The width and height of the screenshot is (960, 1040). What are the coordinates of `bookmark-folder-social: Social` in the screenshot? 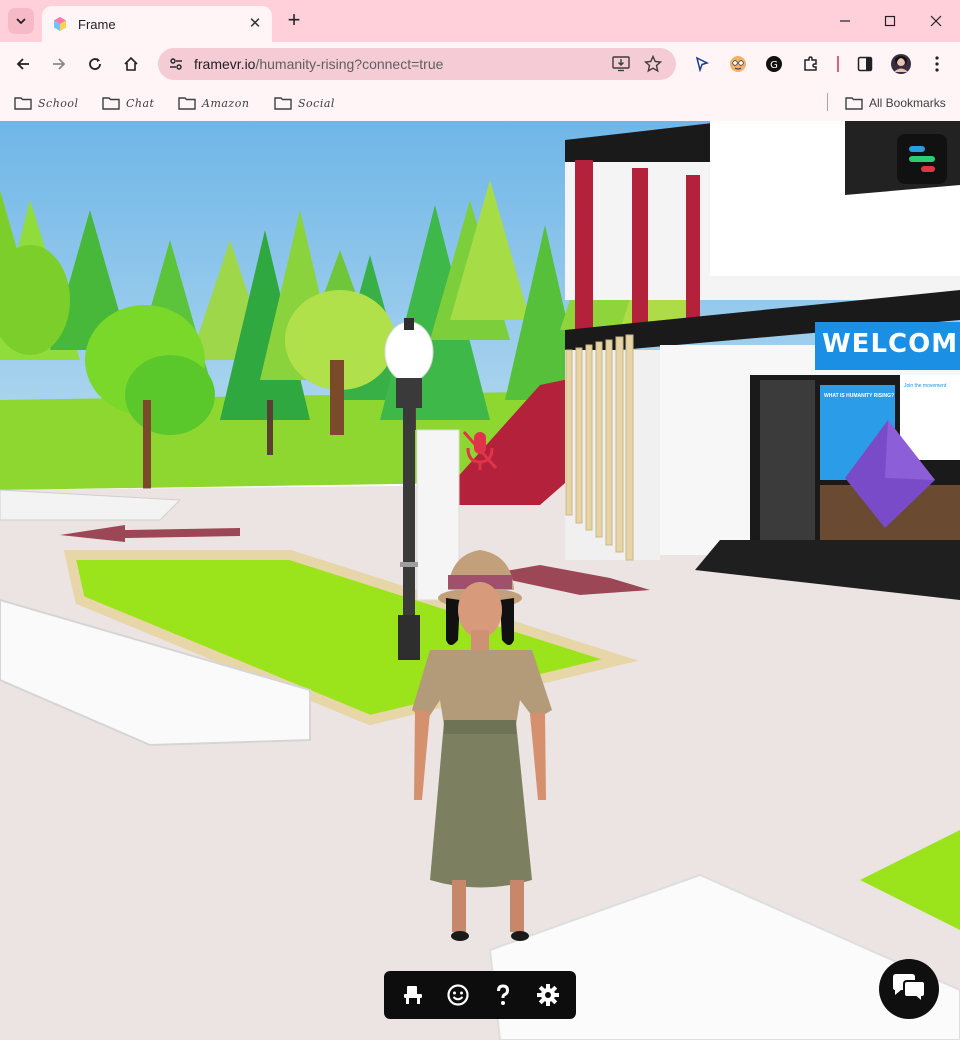 It's located at (304, 103).